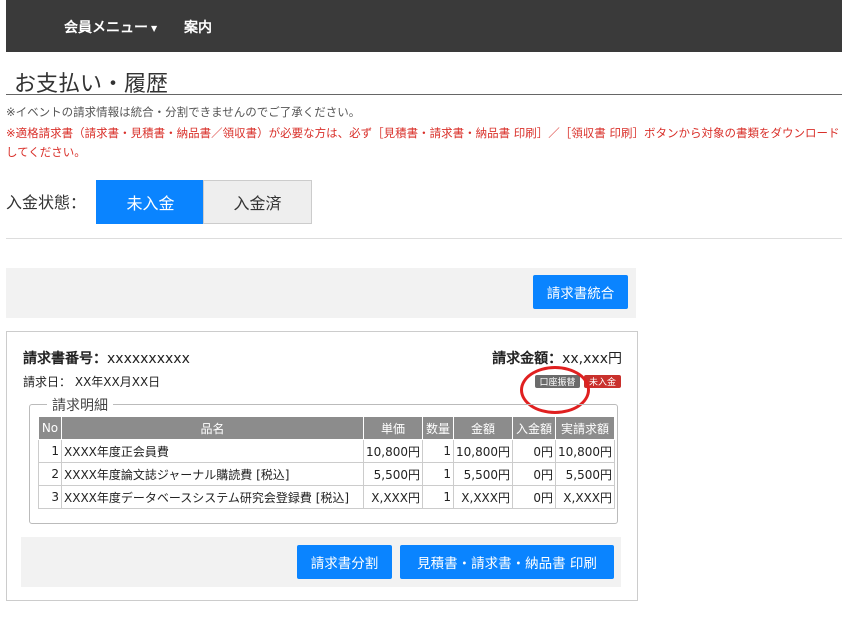 The image size is (846, 627). I want to click on invoice-amount: 請求金額：xx,xxx円, so click(557, 358).